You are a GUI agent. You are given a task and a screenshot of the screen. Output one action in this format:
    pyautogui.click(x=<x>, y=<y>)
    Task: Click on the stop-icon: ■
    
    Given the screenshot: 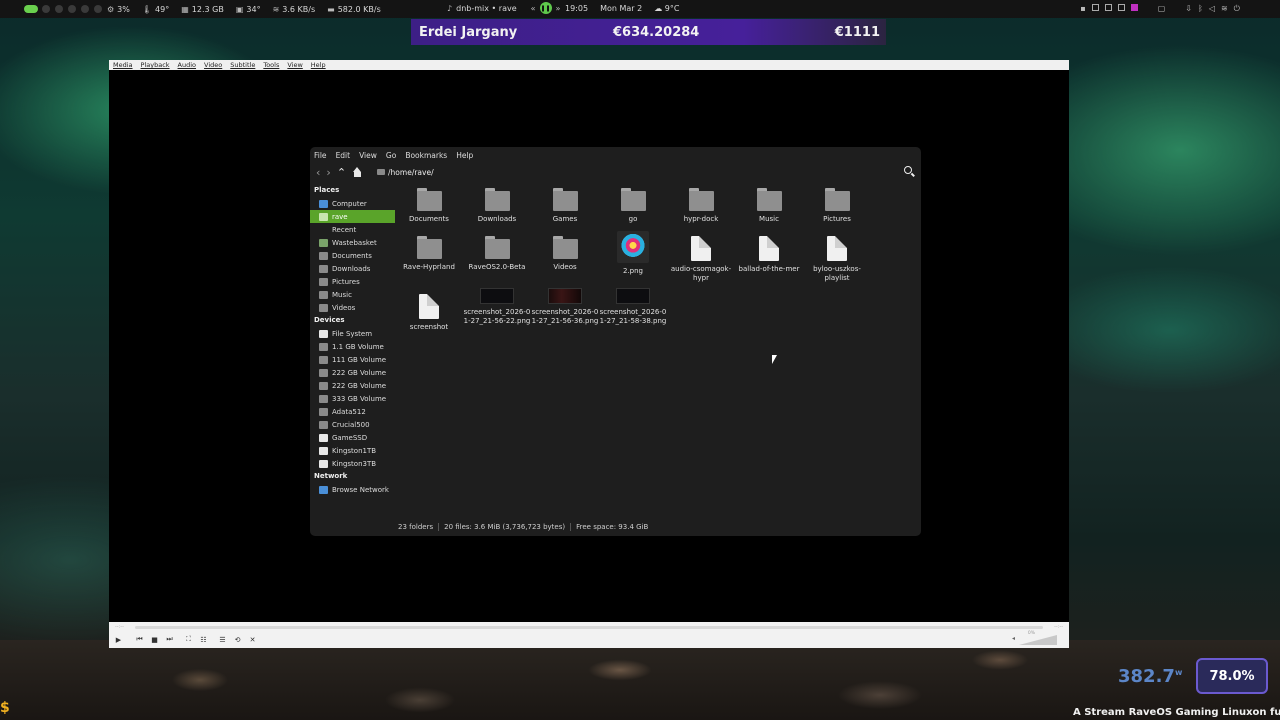 What is the action you would take?
    pyautogui.click(x=154, y=639)
    